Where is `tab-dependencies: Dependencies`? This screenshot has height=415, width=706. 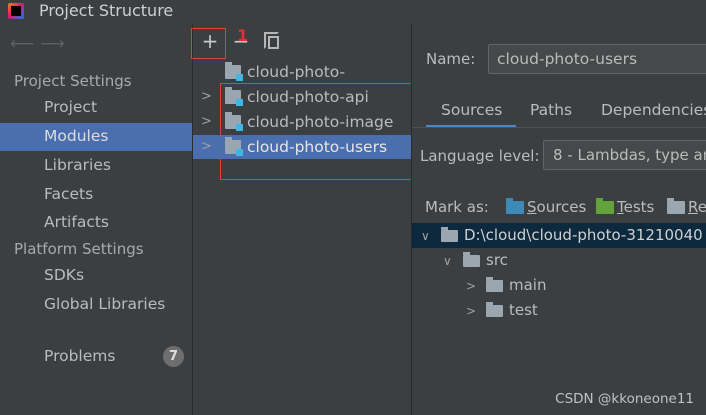
tab-dependencies: Dependencies is located at coordinates (653, 111).